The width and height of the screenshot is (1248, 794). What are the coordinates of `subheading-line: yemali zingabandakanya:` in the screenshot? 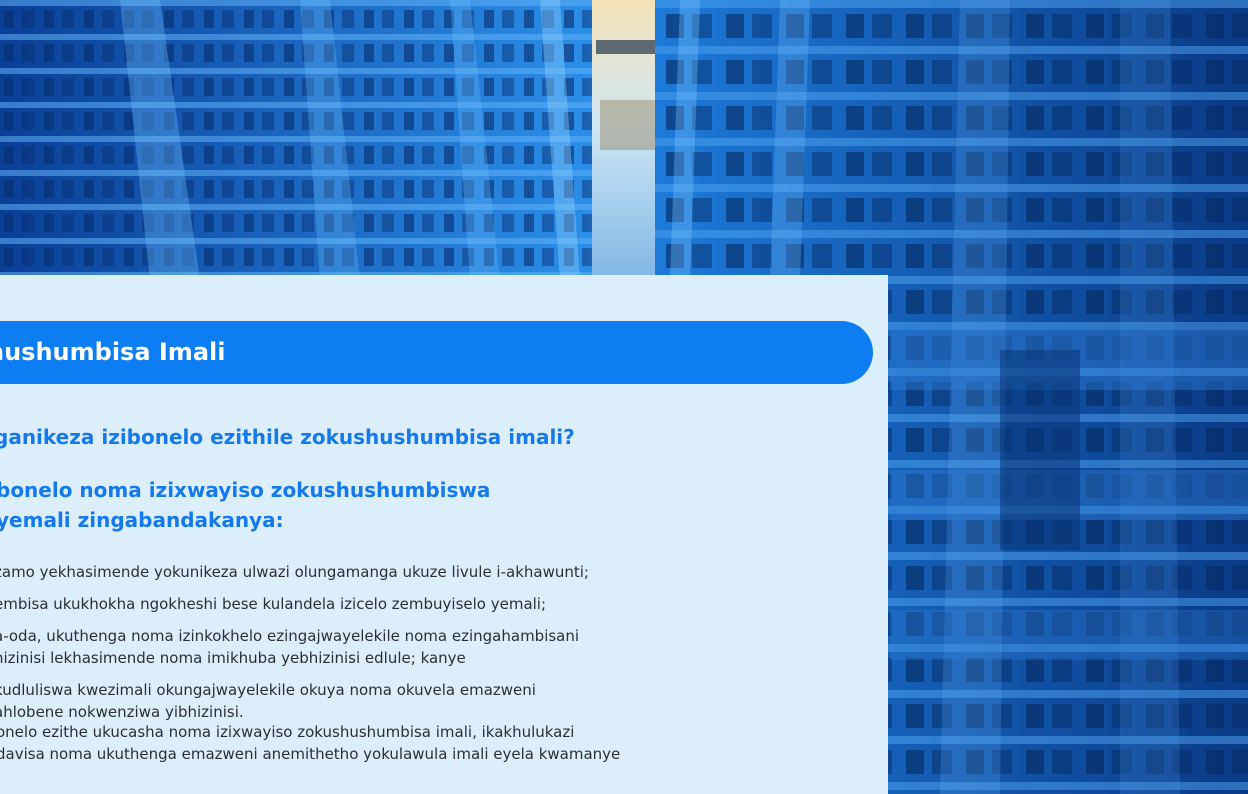 It's located at (142, 520).